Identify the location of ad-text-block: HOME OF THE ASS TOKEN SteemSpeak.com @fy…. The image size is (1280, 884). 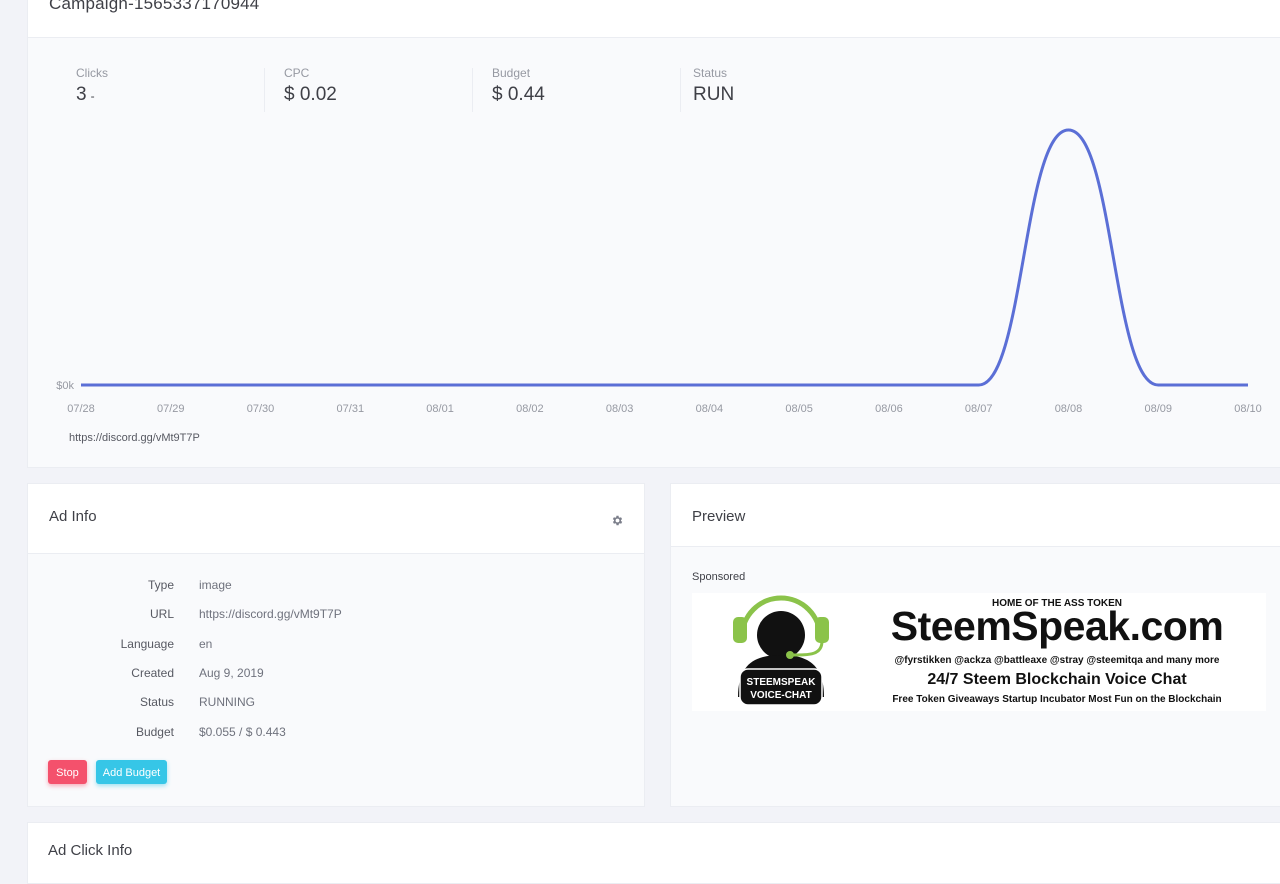
(1057, 652).